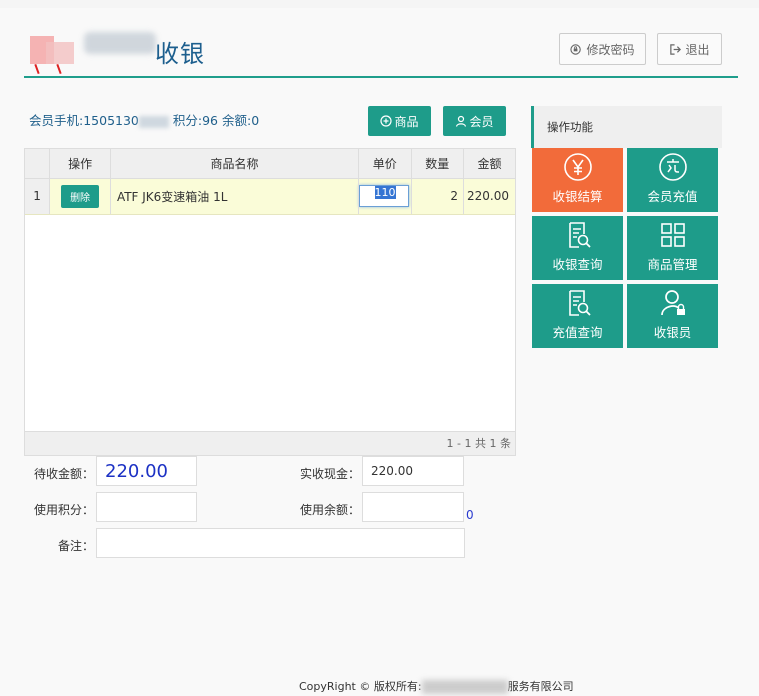  Describe the element at coordinates (270, 443) in the screenshot. I see `pager: 1 - 1 共 1 条` at that location.